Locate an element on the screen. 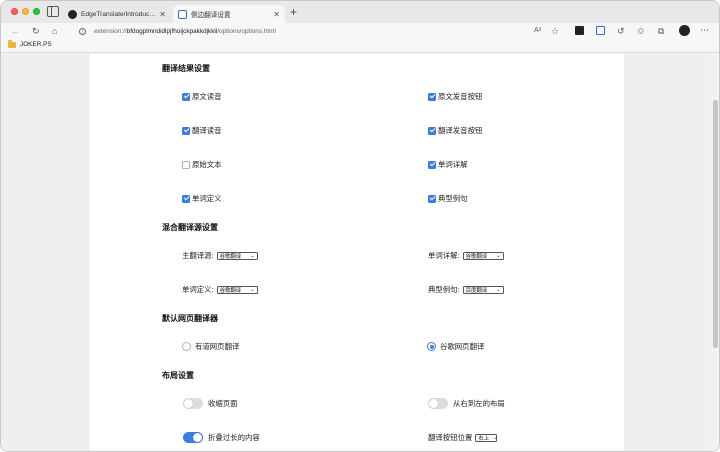 The width and height of the screenshot is (720, 452). word-definition-select: 谷歌翻译 ⌄ is located at coordinates (237, 289).